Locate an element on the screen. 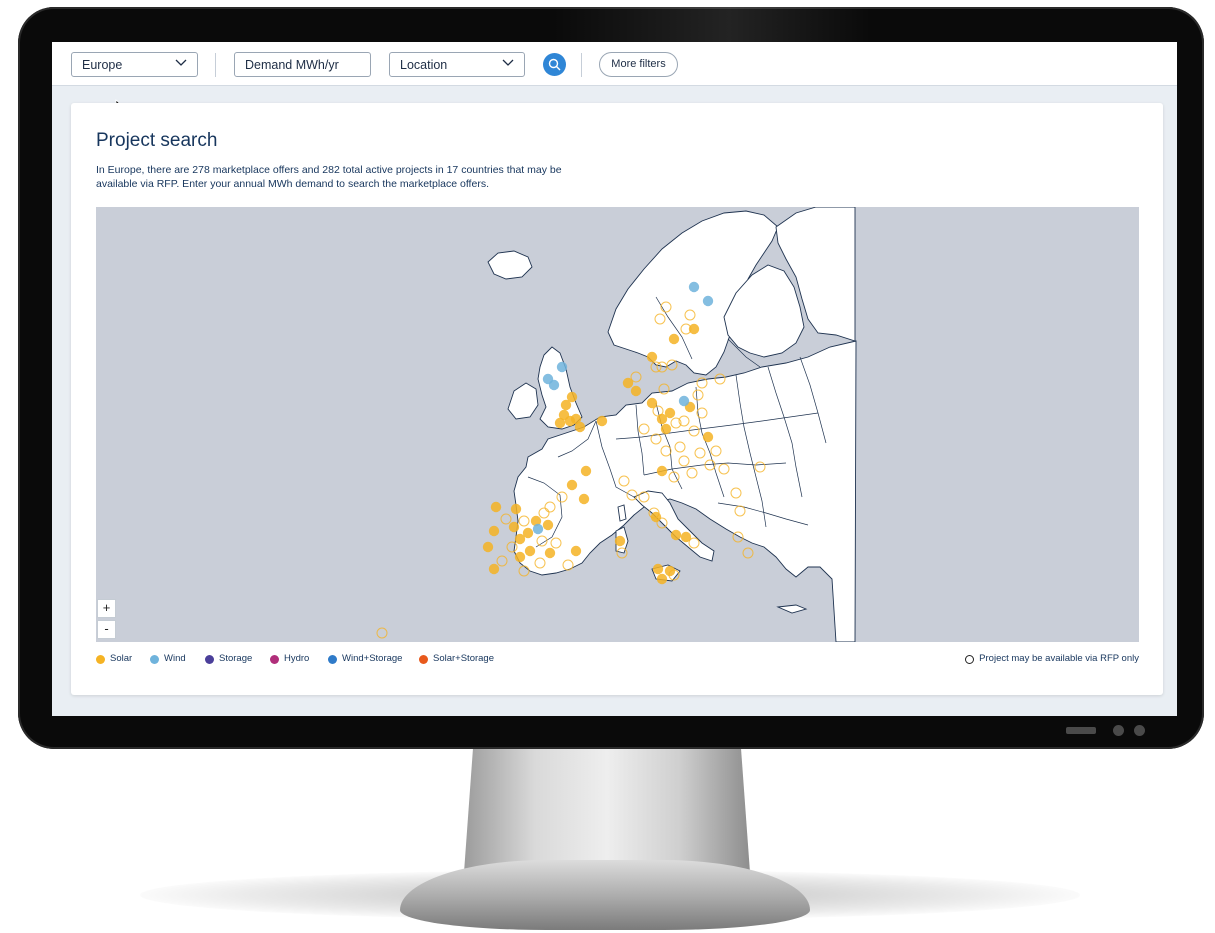  location-select: Location is located at coordinates (457, 64).